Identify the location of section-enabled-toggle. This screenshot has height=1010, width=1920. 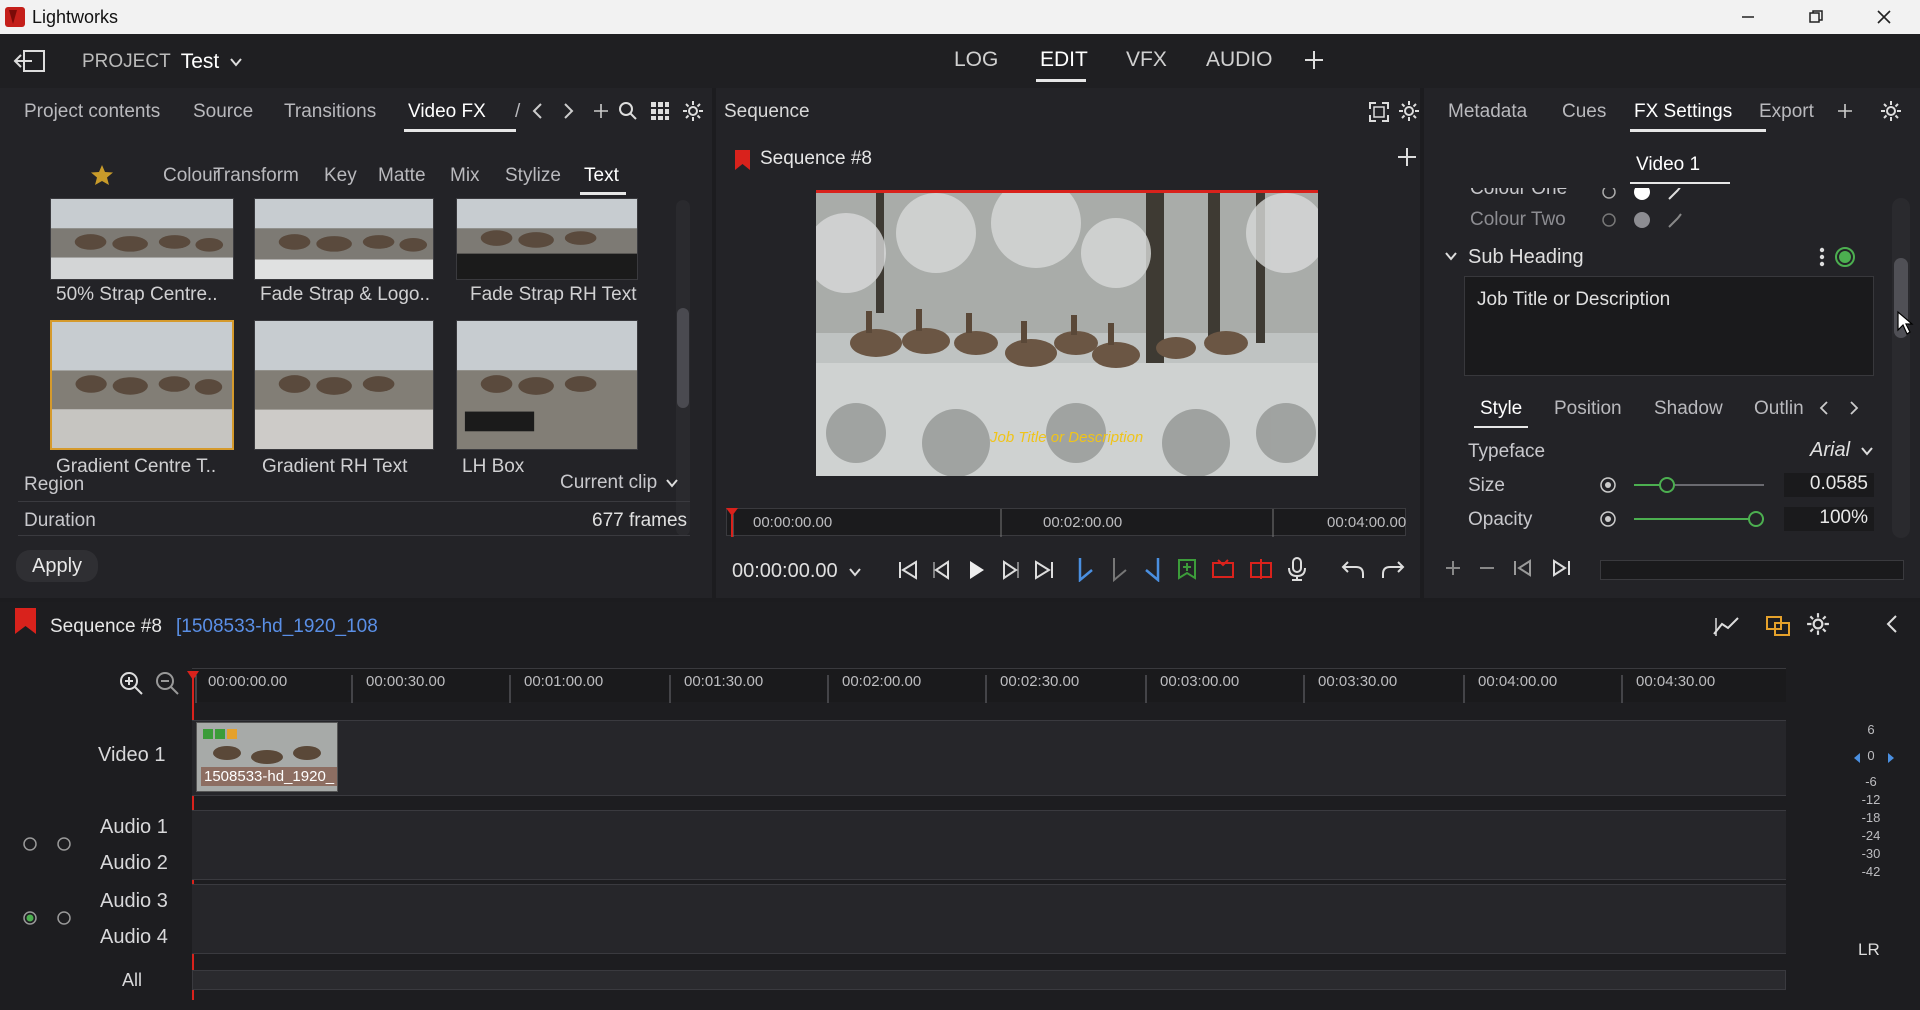
(1845, 257).